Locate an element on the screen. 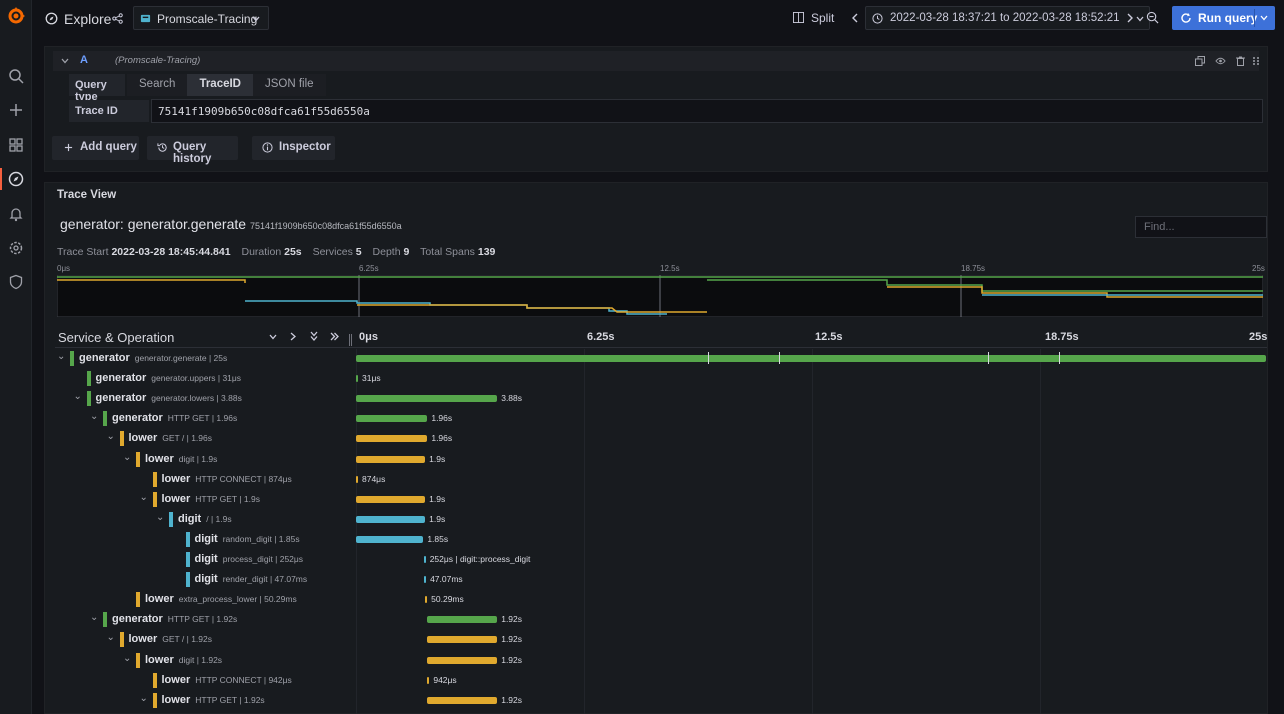 This screenshot has width=1284, height=714. span-row: ⌄ digit / | 1.9s 1.9s is located at coordinates (661, 520).